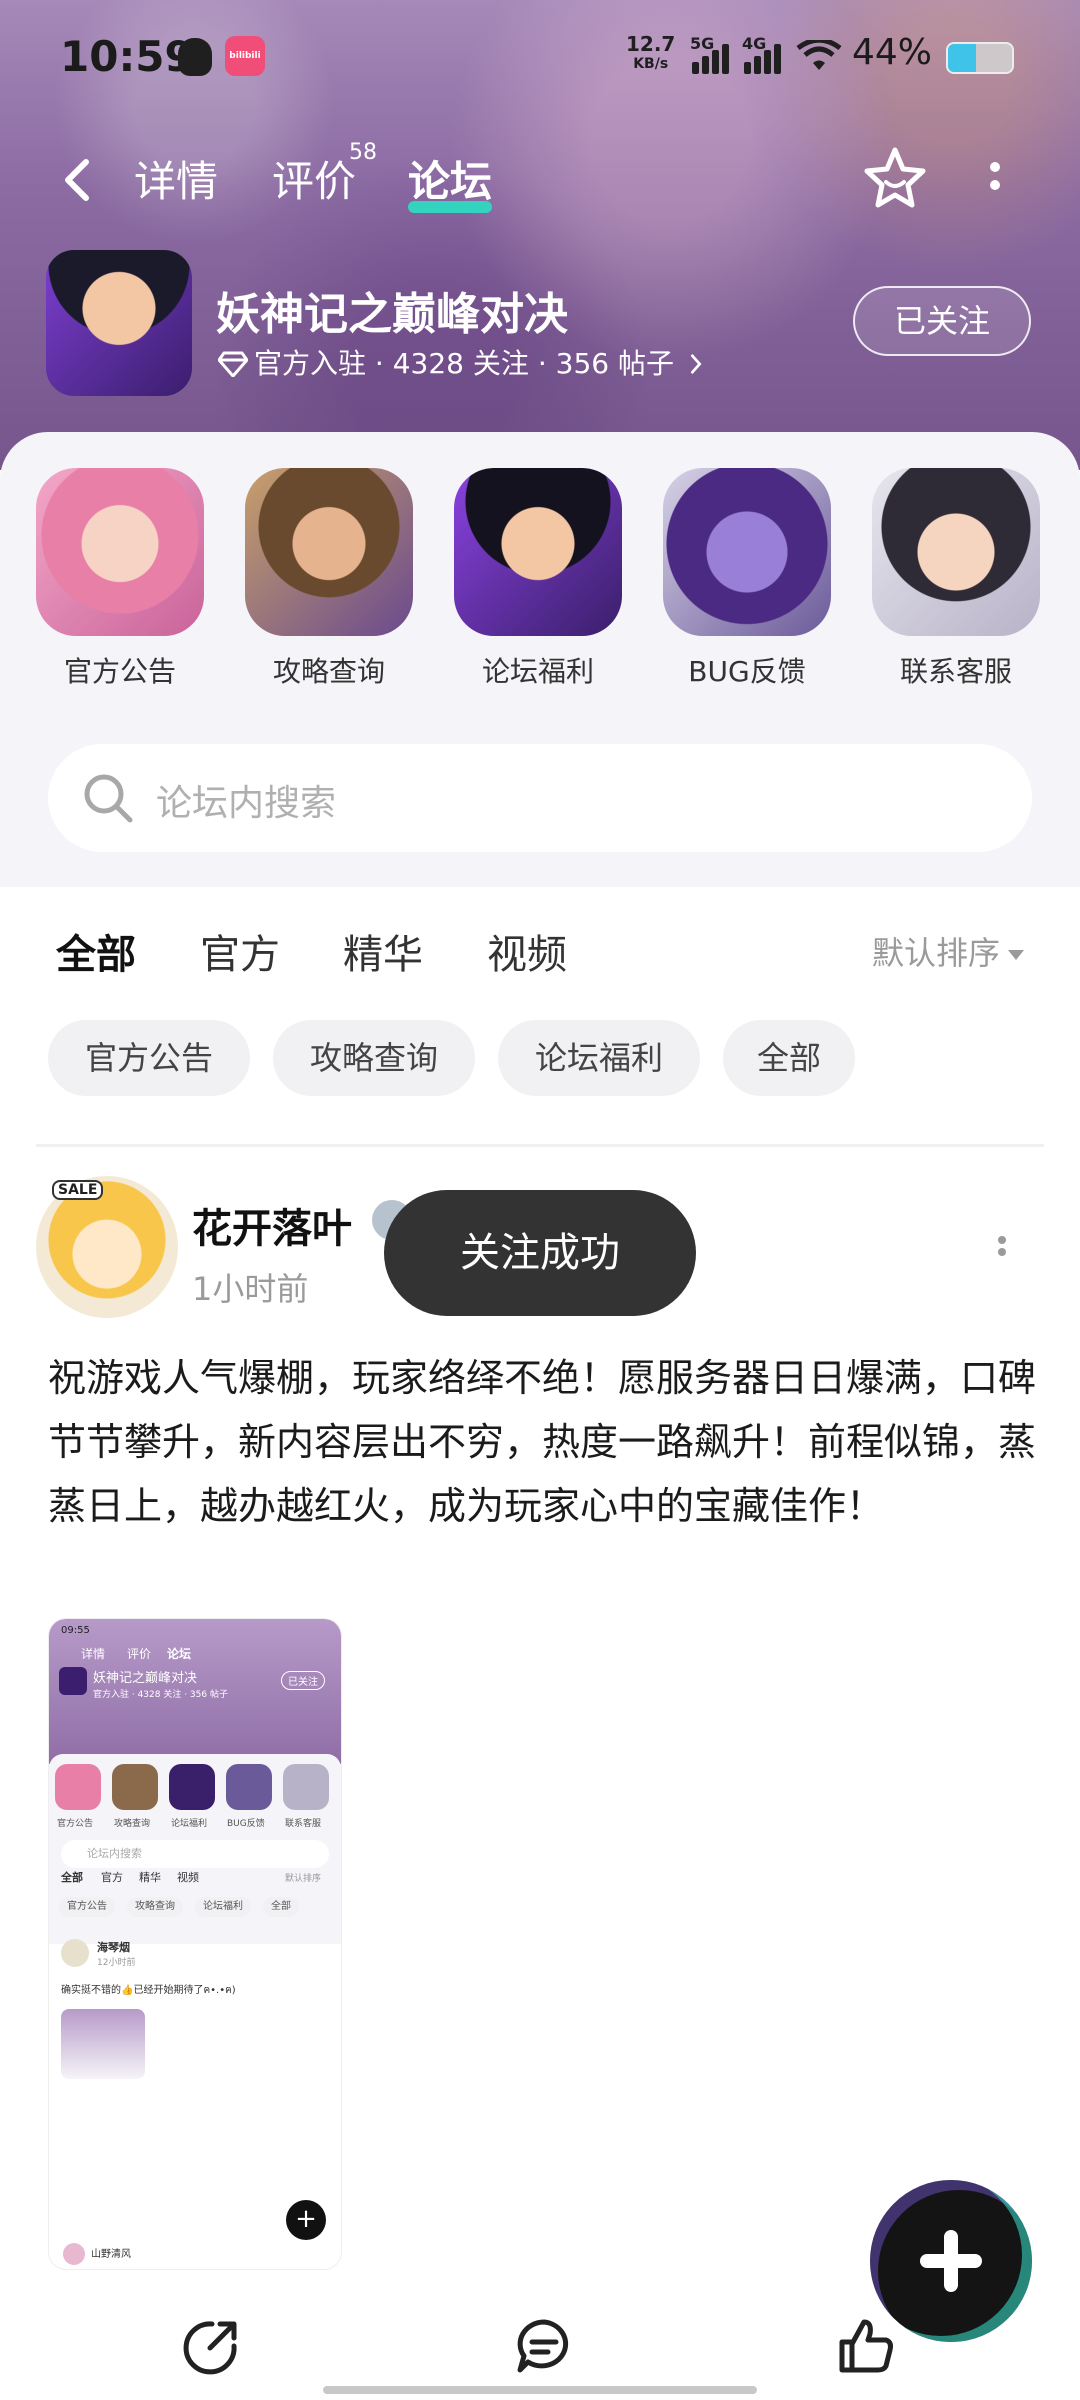 The width and height of the screenshot is (1080, 2400). What do you see at coordinates (96, 952) in the screenshot?
I see `filter-tab-all: 全部` at bounding box center [96, 952].